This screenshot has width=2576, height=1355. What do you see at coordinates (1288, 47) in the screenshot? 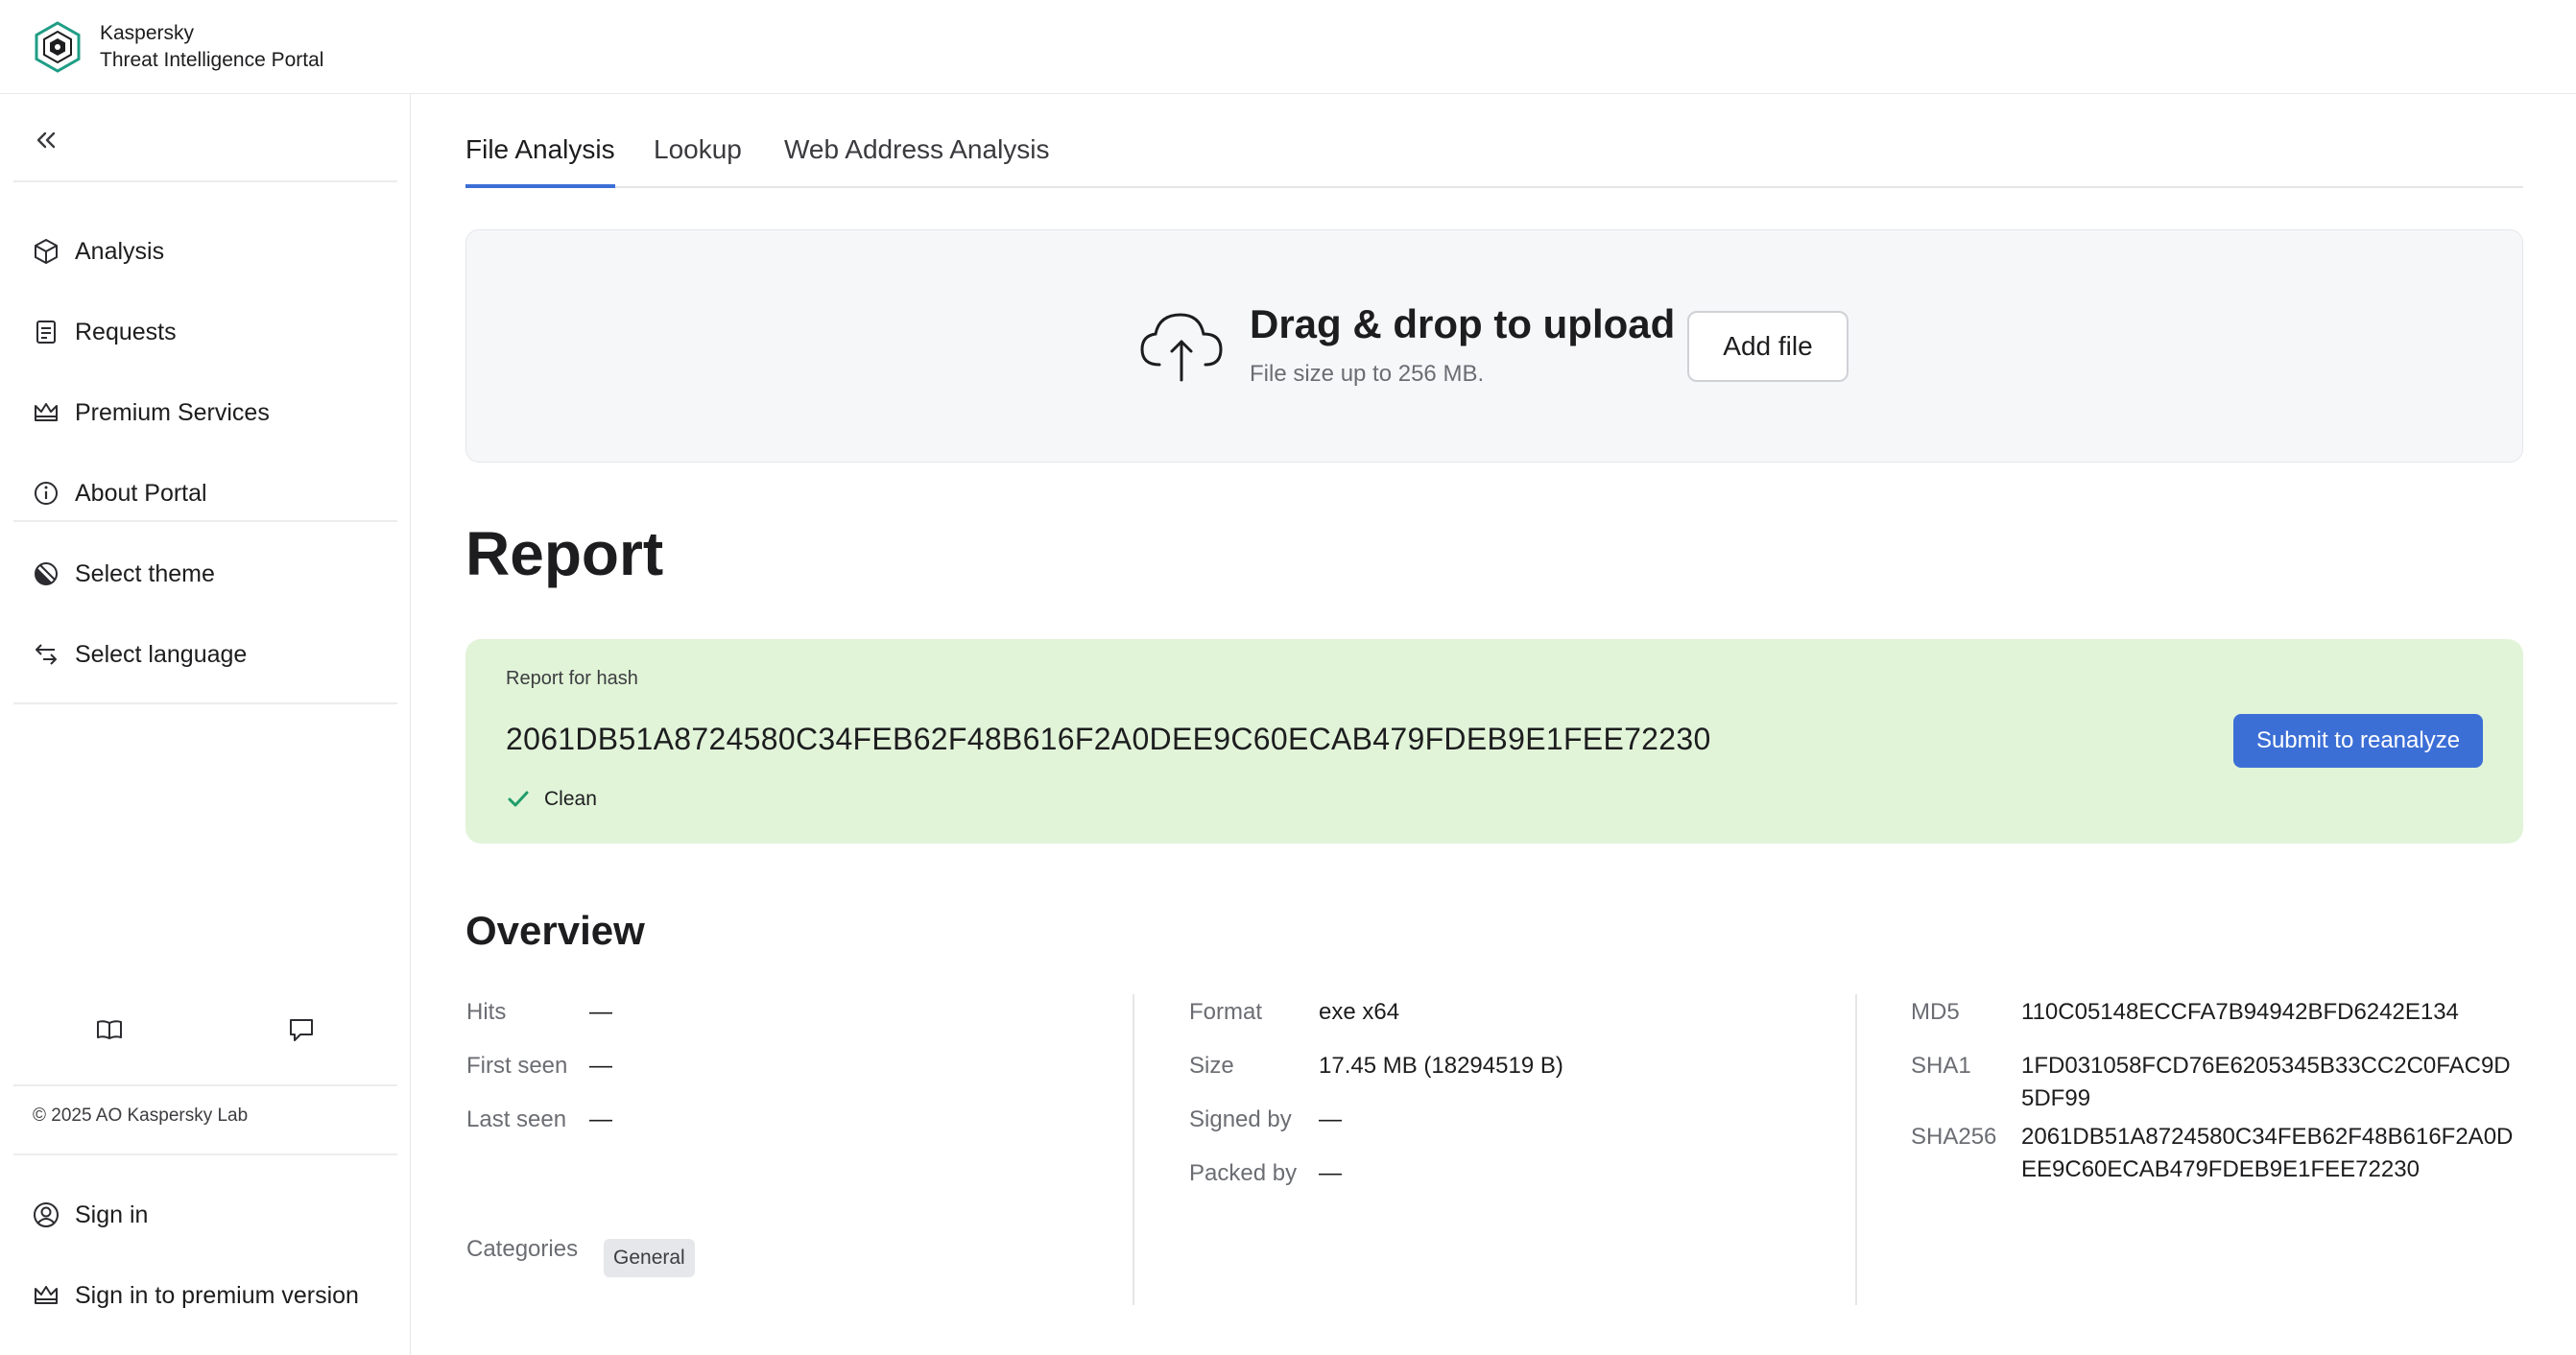
I see `top-header: Kaspersky Threat Intelligence Portal` at bounding box center [1288, 47].